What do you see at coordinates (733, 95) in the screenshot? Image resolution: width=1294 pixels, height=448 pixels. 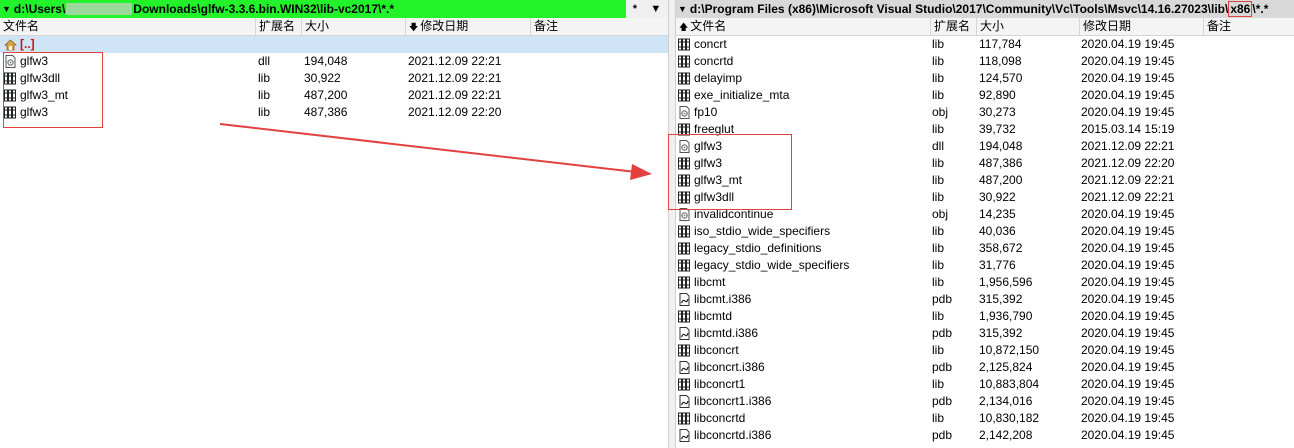 I see `file-name-cell: exe_initialize_mta` at bounding box center [733, 95].